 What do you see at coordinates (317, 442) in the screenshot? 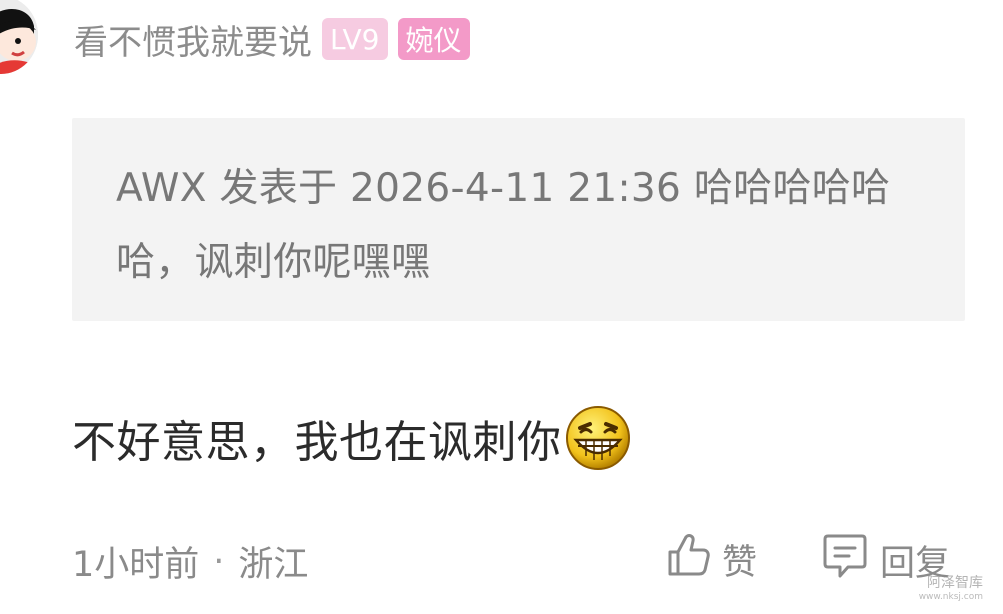
I see `comment-text: 不好意思，我也在讽刺你` at bounding box center [317, 442].